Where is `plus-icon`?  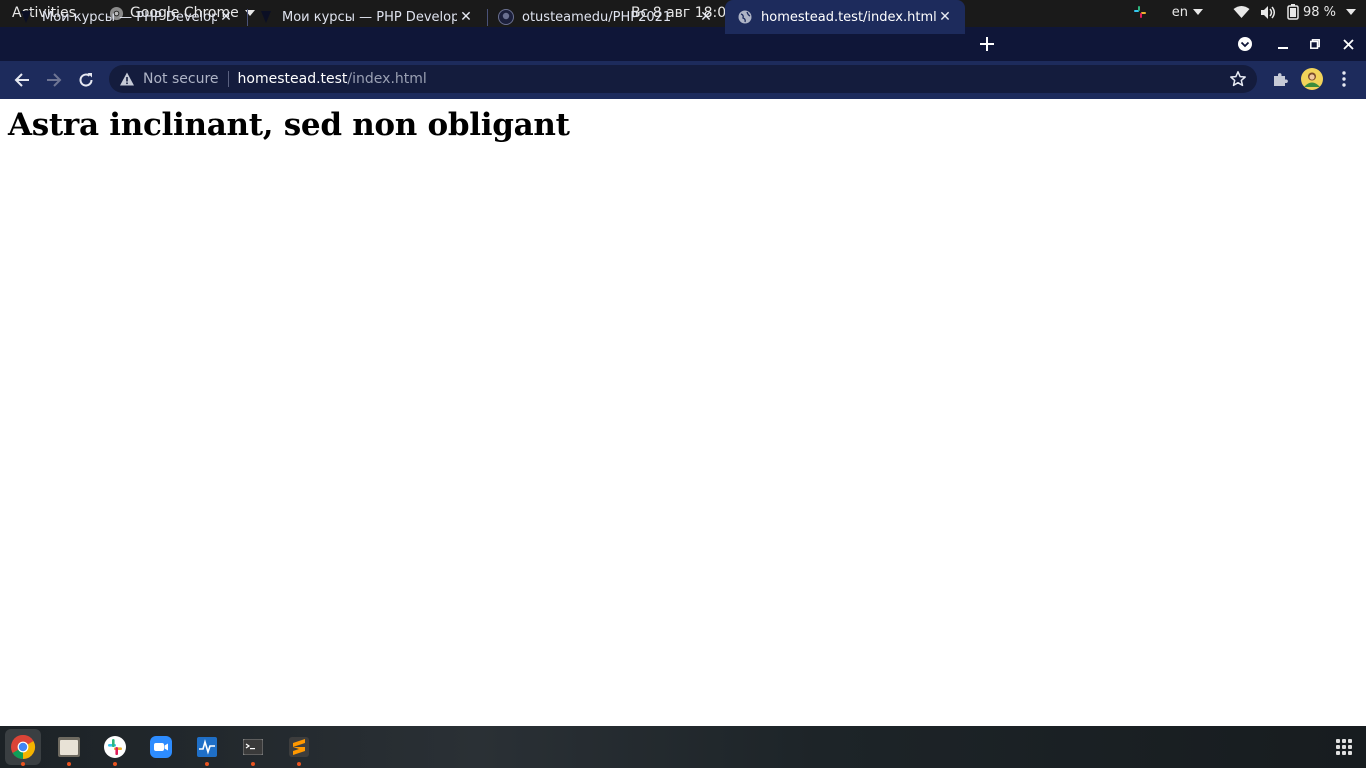
plus-icon is located at coordinates (987, 44).